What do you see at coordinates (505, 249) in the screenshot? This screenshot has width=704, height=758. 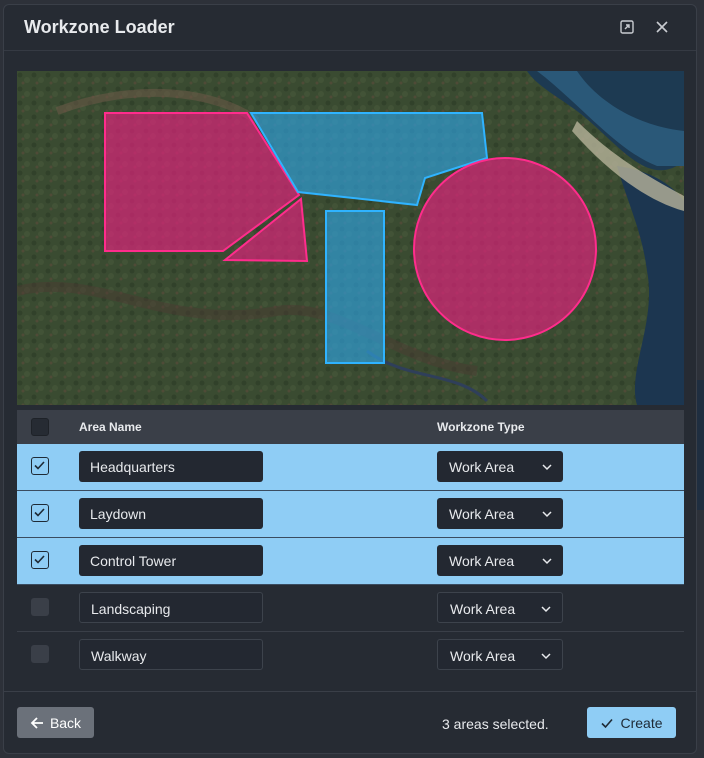 I see `zone-control-tower` at bounding box center [505, 249].